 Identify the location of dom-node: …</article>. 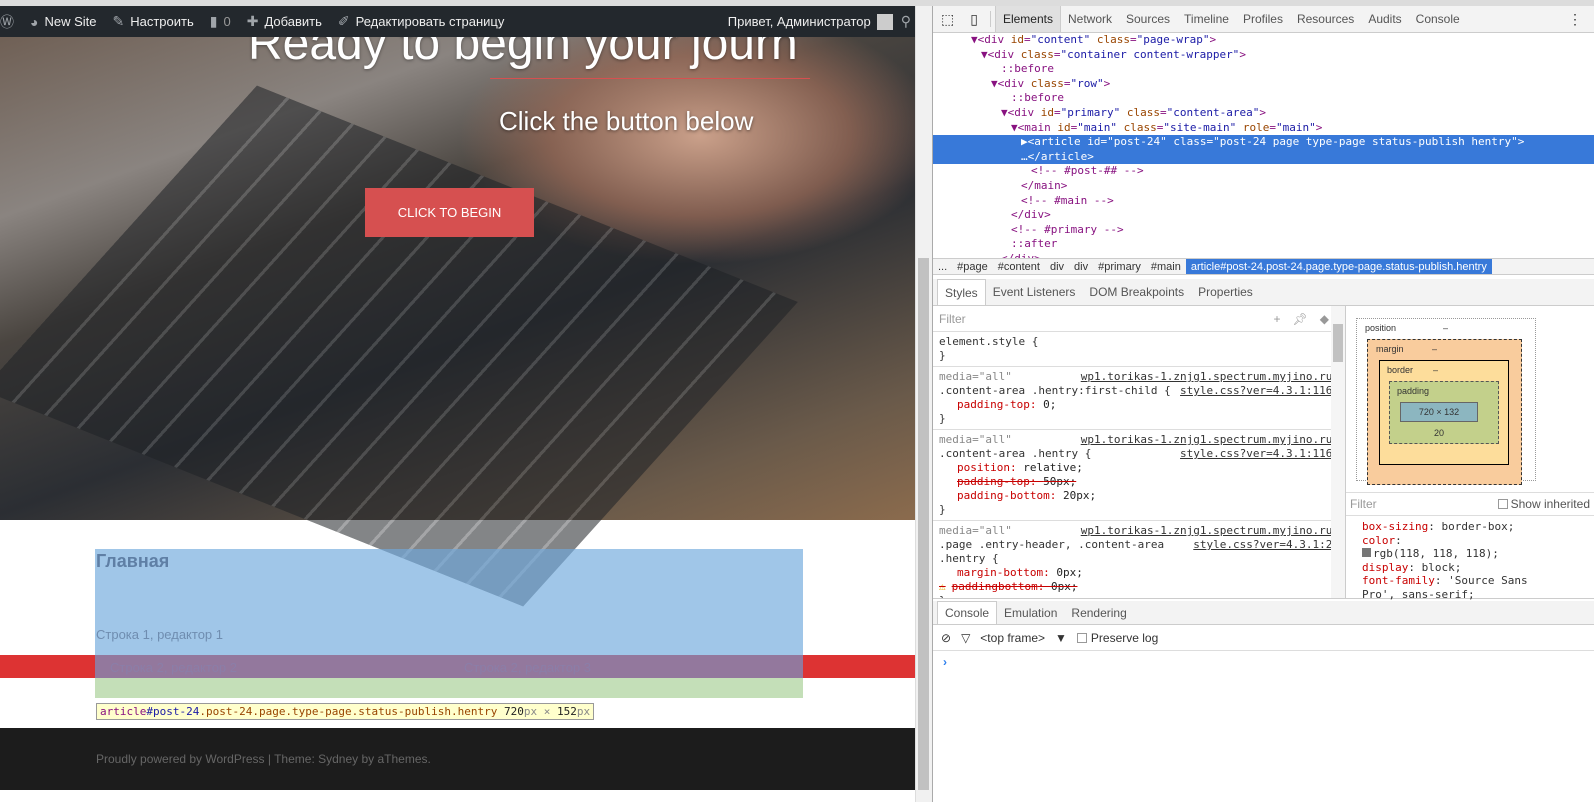
(1263, 157).